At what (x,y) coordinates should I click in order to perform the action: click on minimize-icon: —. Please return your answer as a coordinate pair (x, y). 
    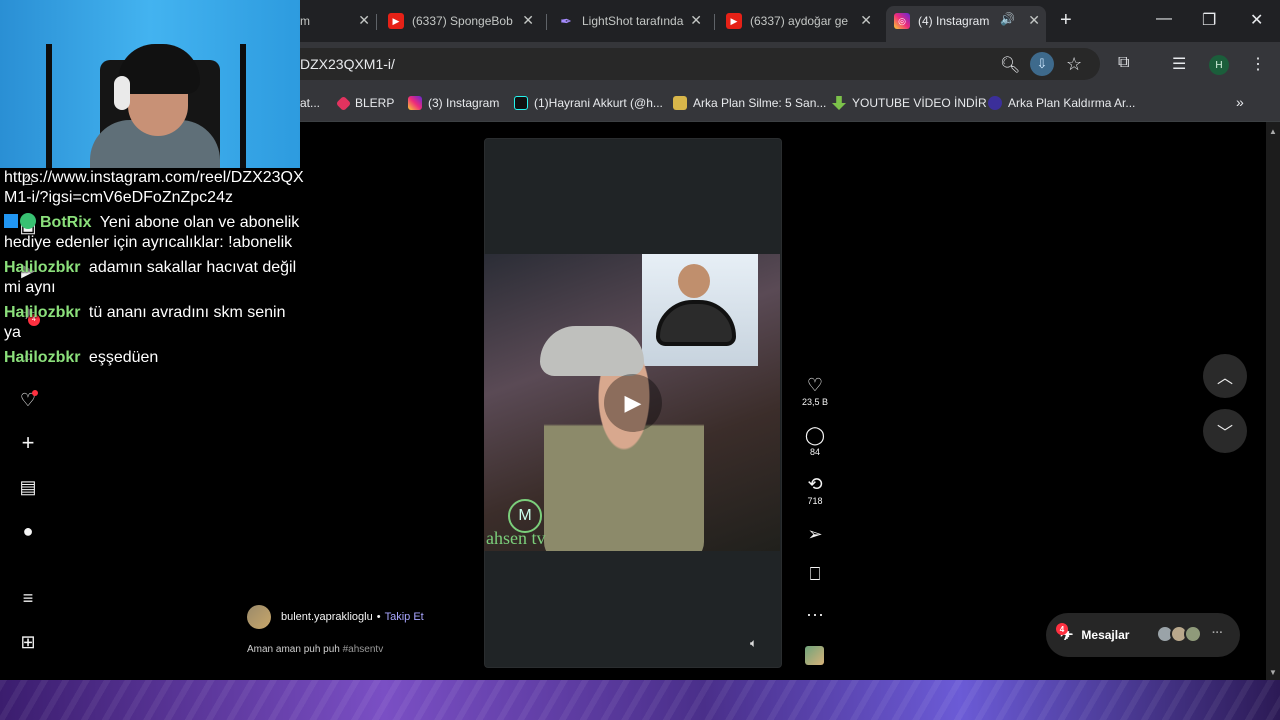
    Looking at the image, I should click on (1164, 19).